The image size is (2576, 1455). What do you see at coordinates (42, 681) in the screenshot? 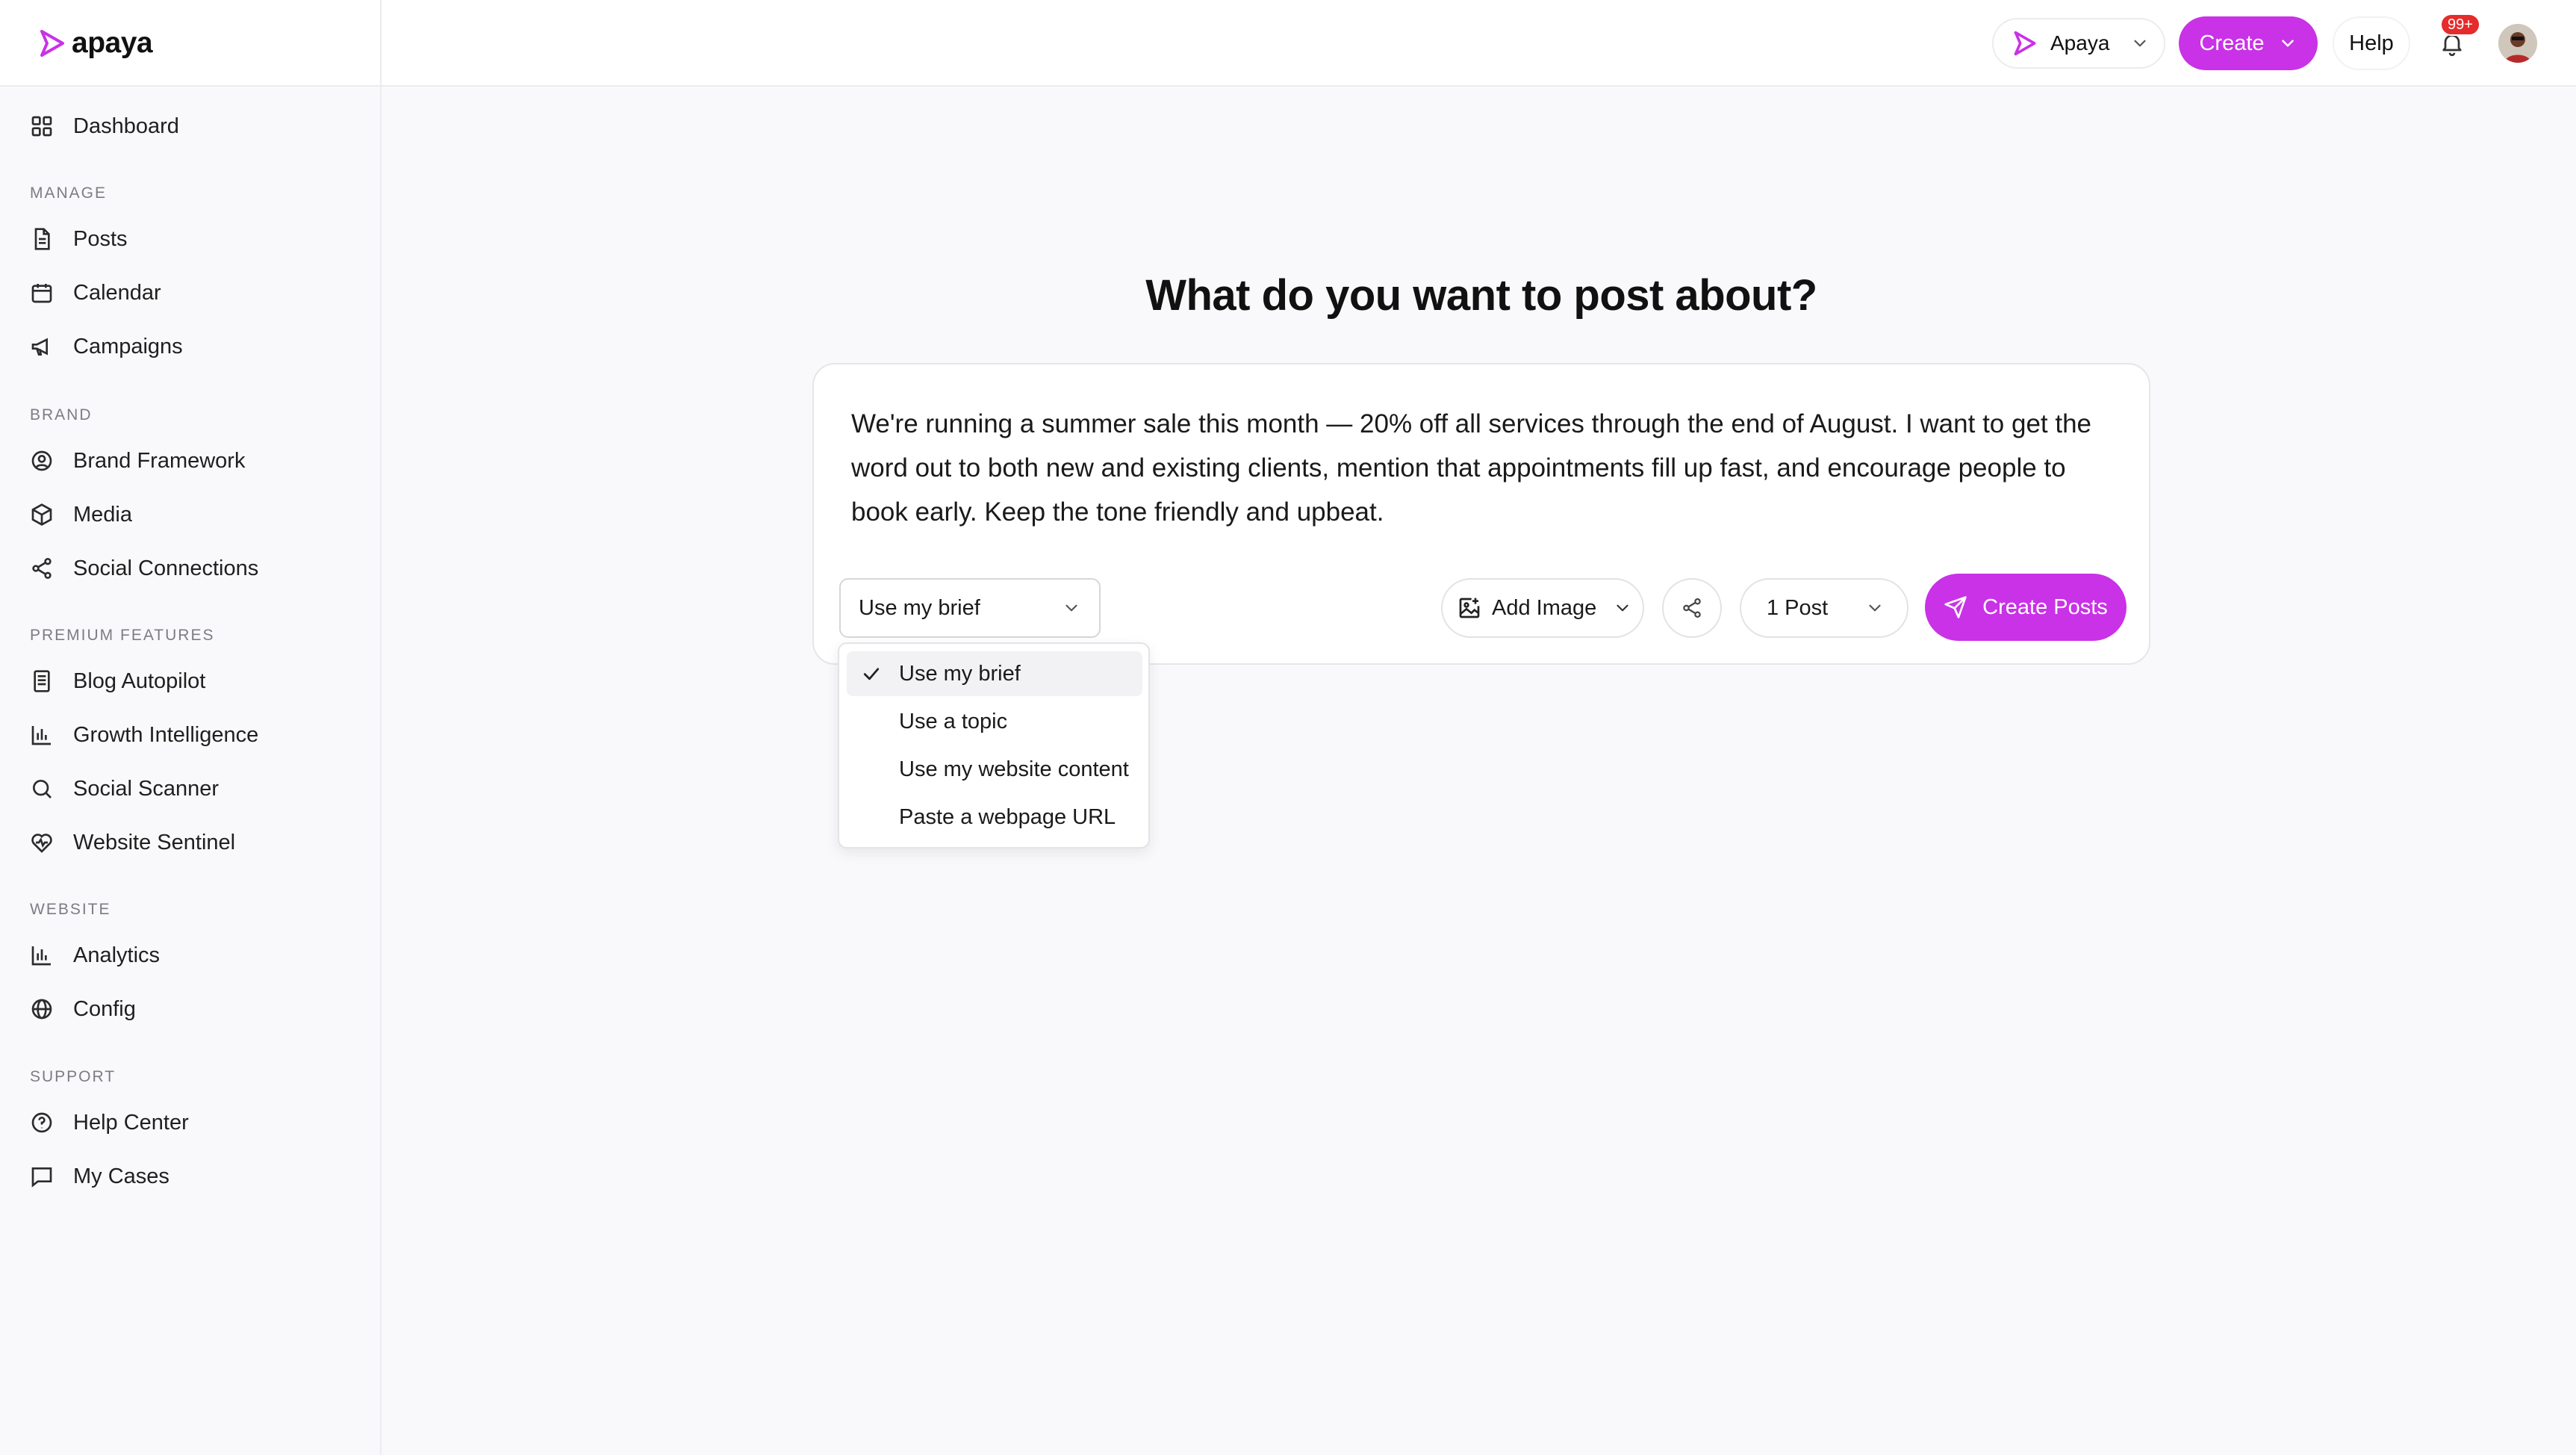
I see `notebook-icon` at bounding box center [42, 681].